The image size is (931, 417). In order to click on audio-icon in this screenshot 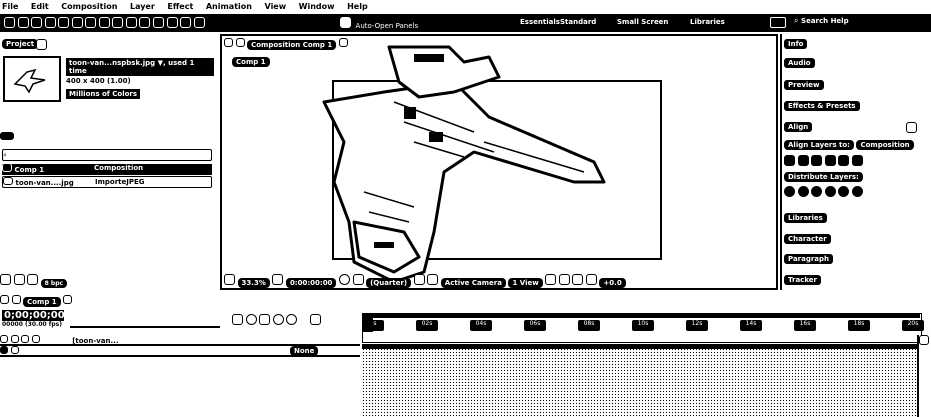, I will do `click(14, 339)`.